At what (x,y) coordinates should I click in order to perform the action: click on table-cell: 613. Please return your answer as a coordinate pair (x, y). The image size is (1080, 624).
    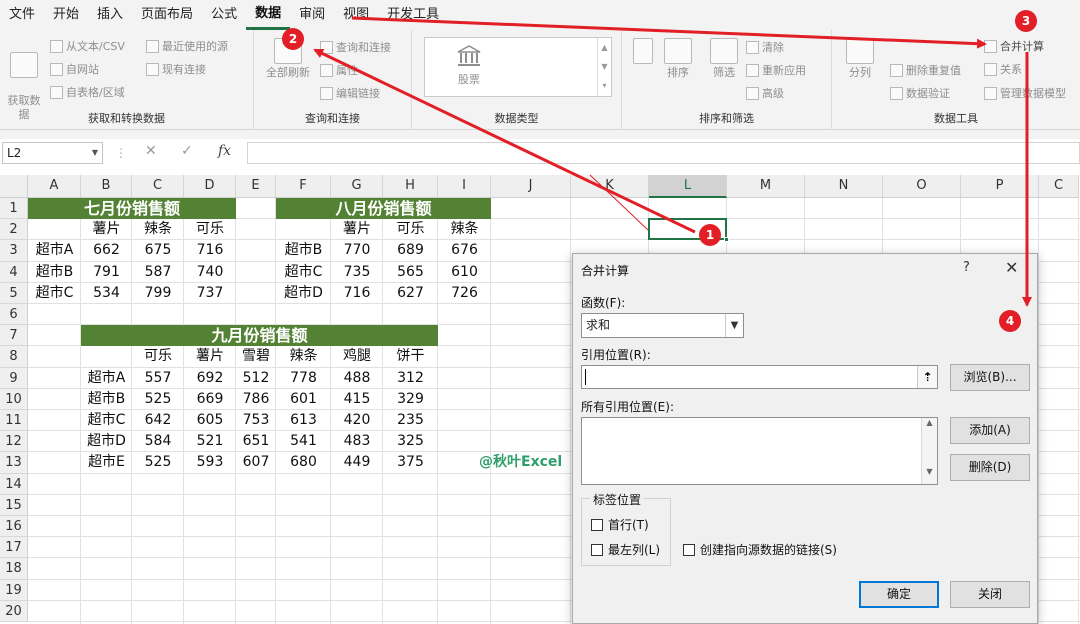
    Looking at the image, I should click on (303, 420).